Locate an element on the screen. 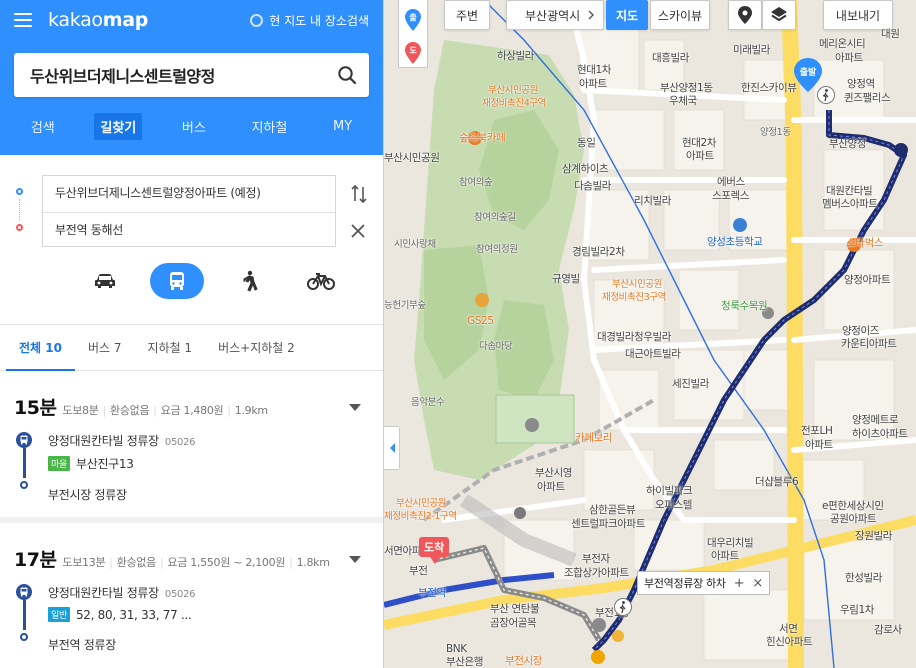 This screenshot has width=916, height=668. layers-button is located at coordinates (779, 15).